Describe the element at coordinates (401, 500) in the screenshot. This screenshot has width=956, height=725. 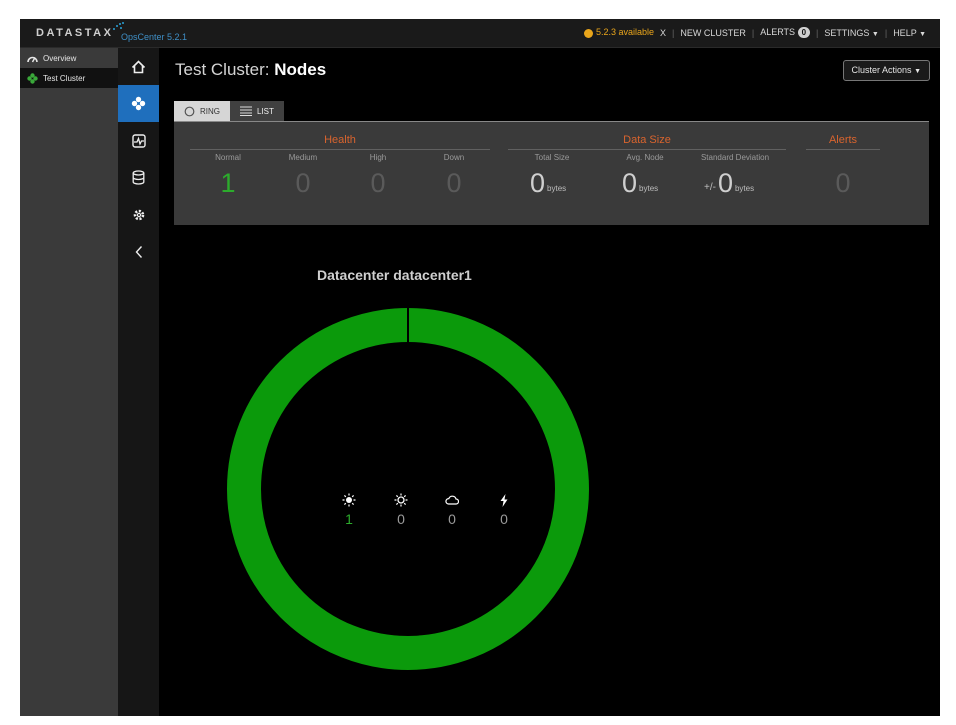
I see `partly-sunny-icon` at that location.